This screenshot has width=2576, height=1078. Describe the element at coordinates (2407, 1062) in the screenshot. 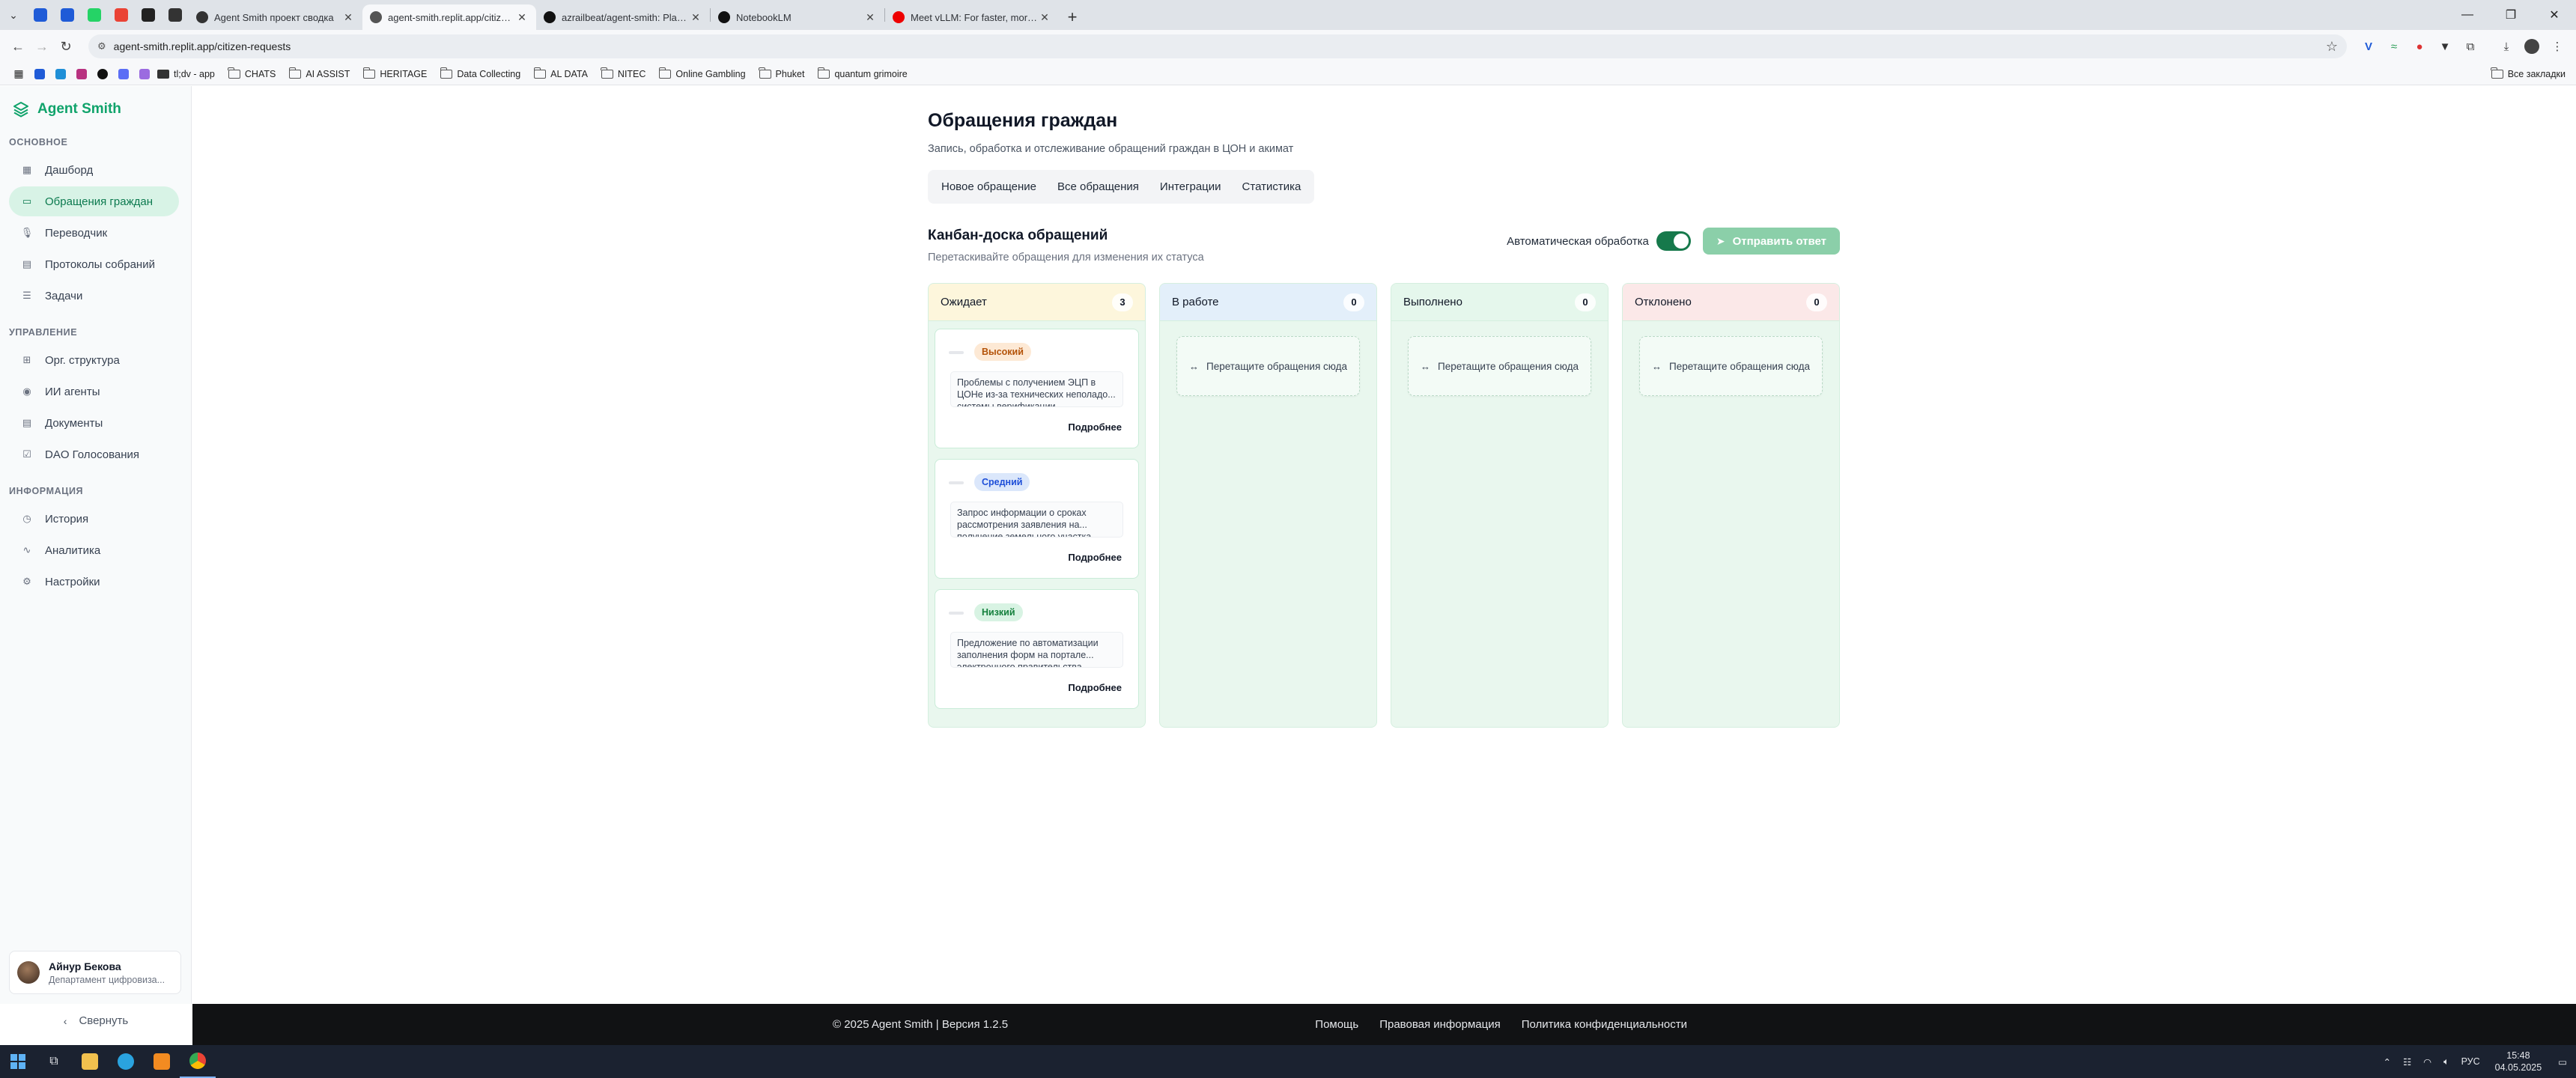

I see `network-icon: ☷` at that location.